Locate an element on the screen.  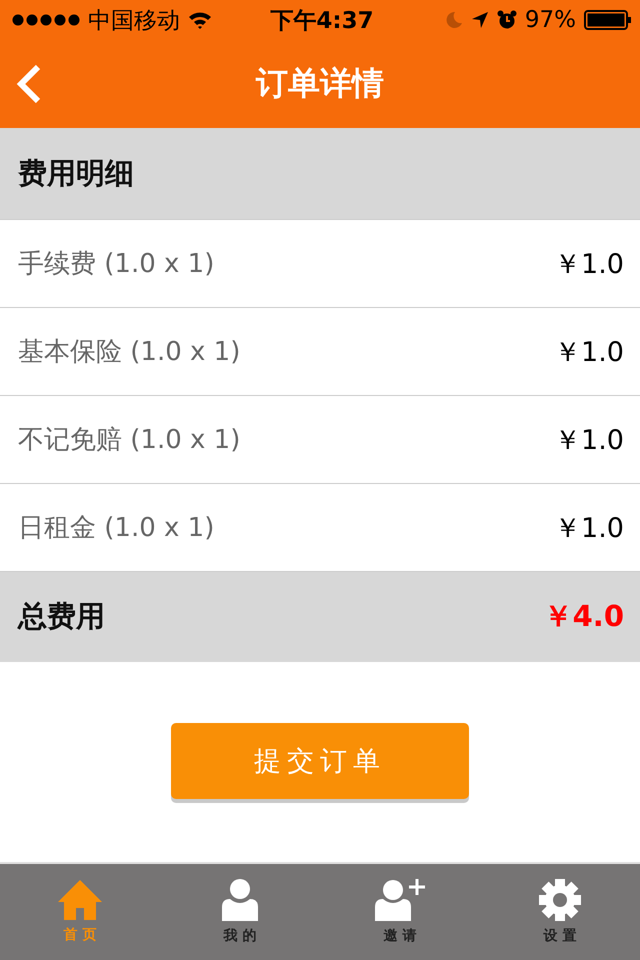
home-icon is located at coordinates (80, 900).